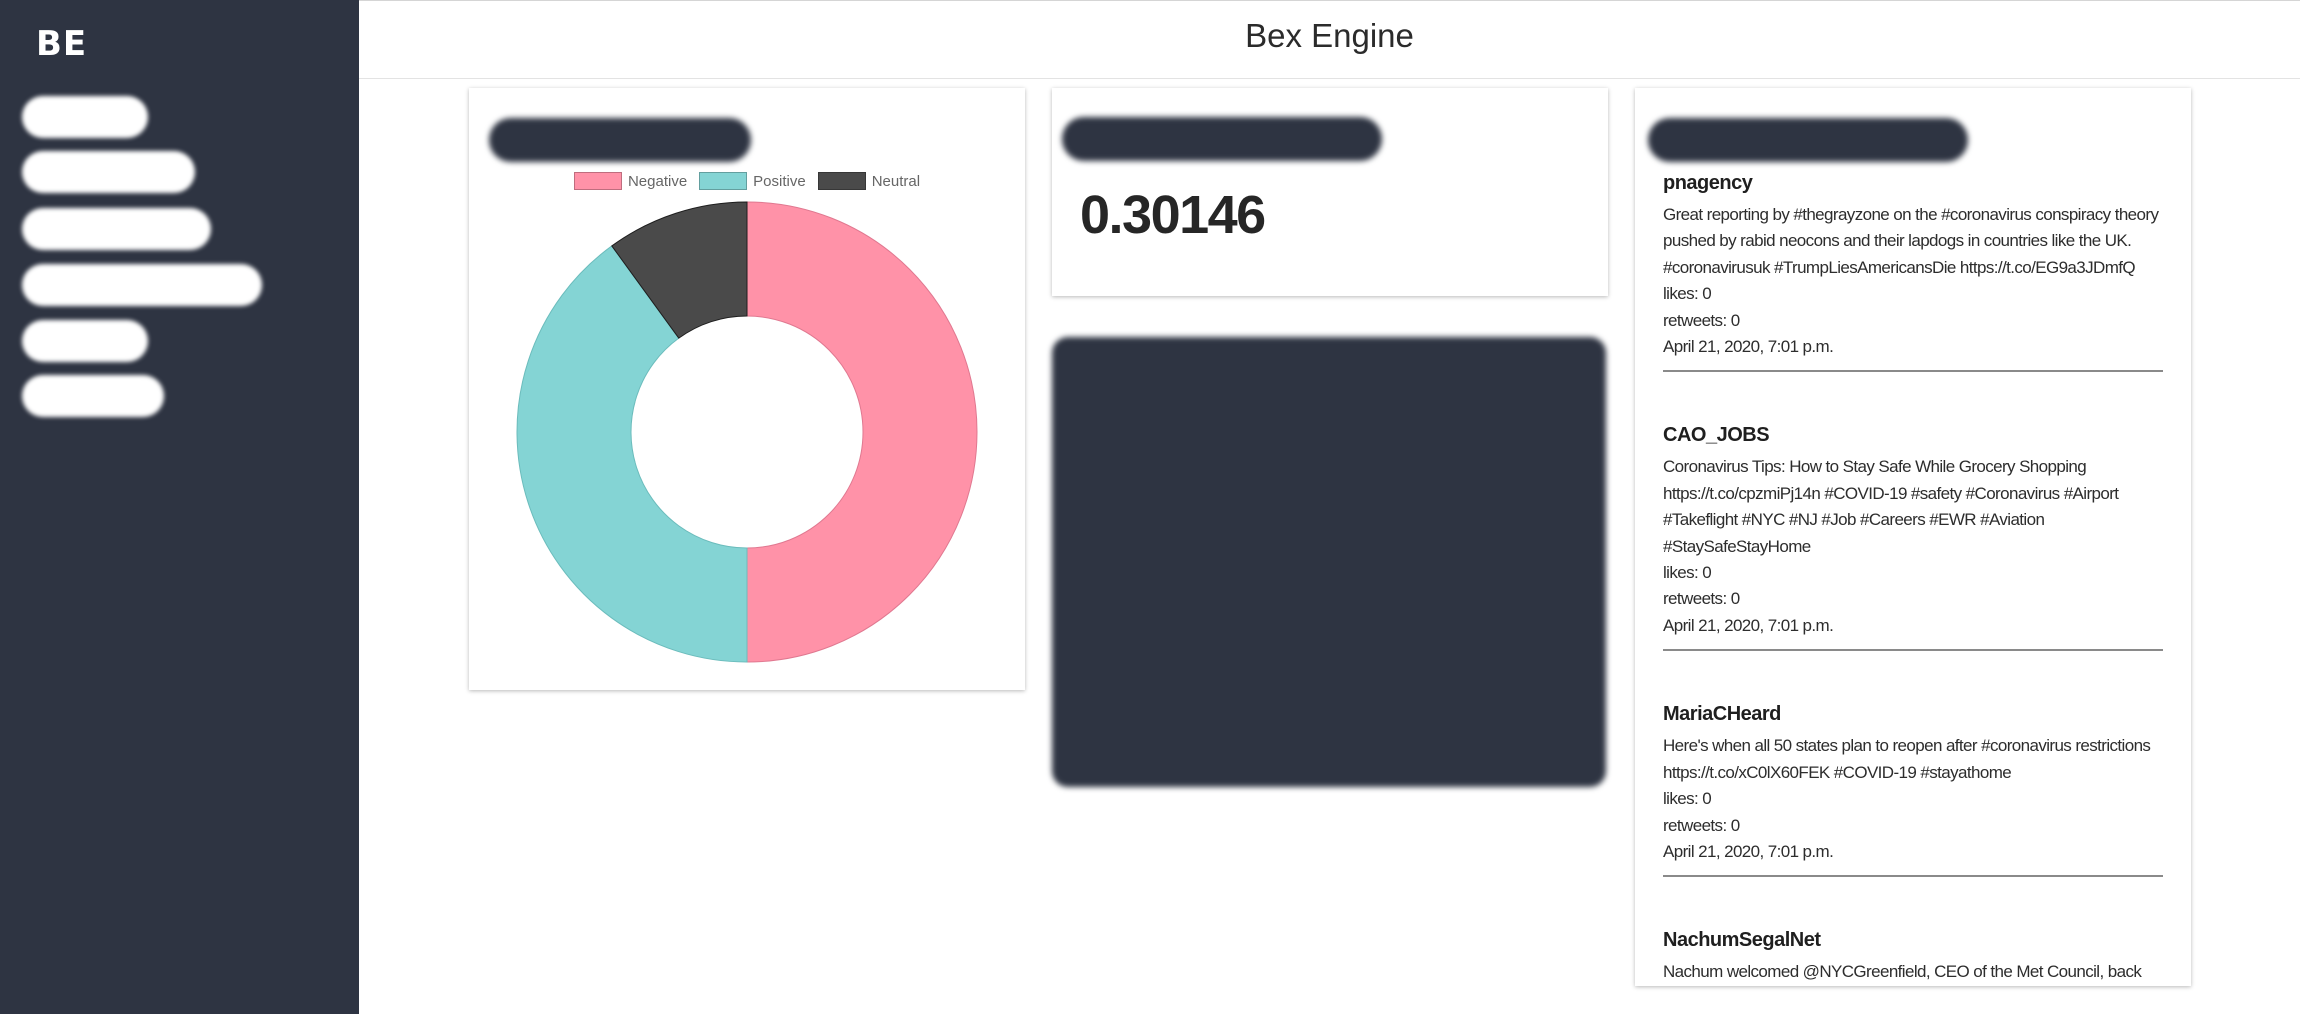  I want to click on tweet-username: NachumSegalNet, so click(1913, 940).